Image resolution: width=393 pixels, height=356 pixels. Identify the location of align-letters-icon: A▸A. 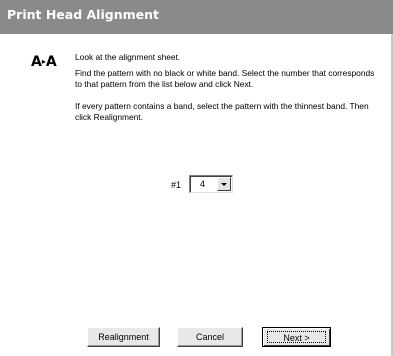
(44, 62).